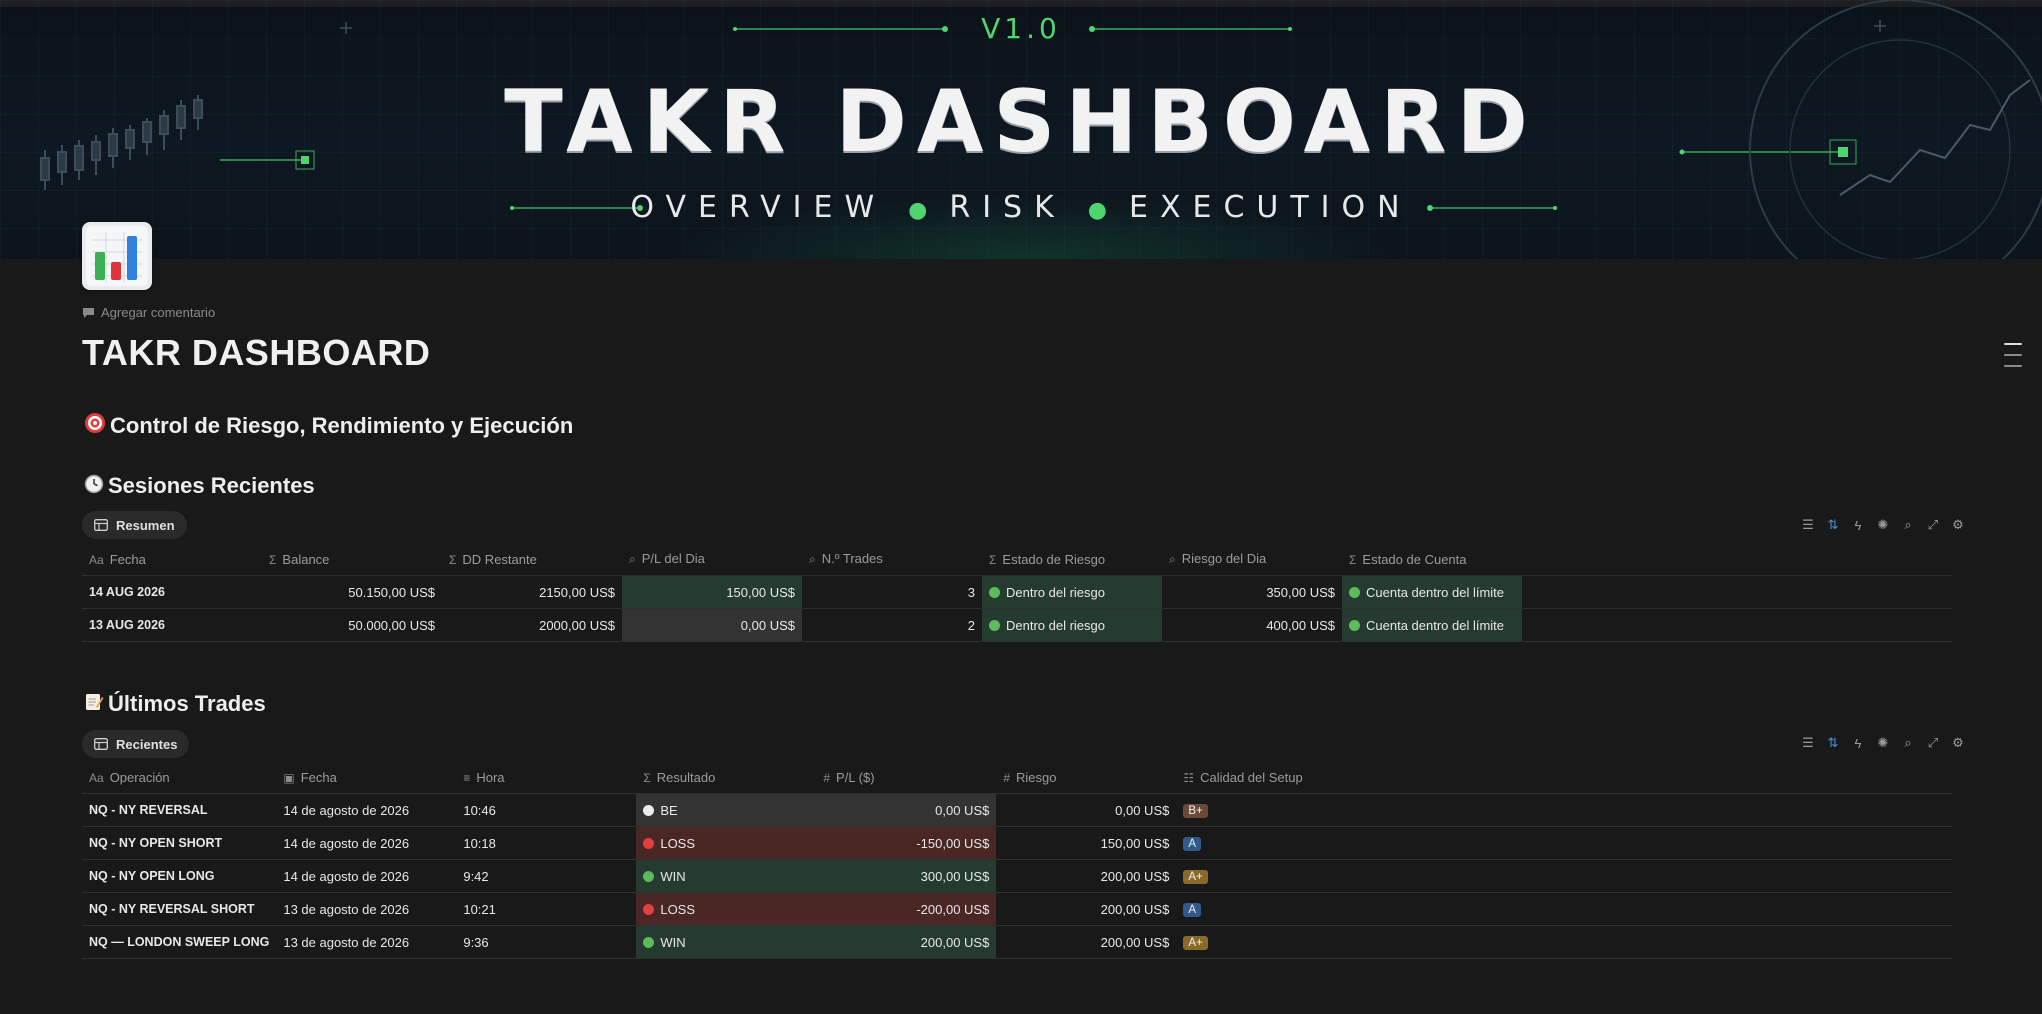 Image resolution: width=2042 pixels, height=1014 pixels. Describe the element at coordinates (726, 810) in the screenshot. I see `cell-resultado: BE` at that location.